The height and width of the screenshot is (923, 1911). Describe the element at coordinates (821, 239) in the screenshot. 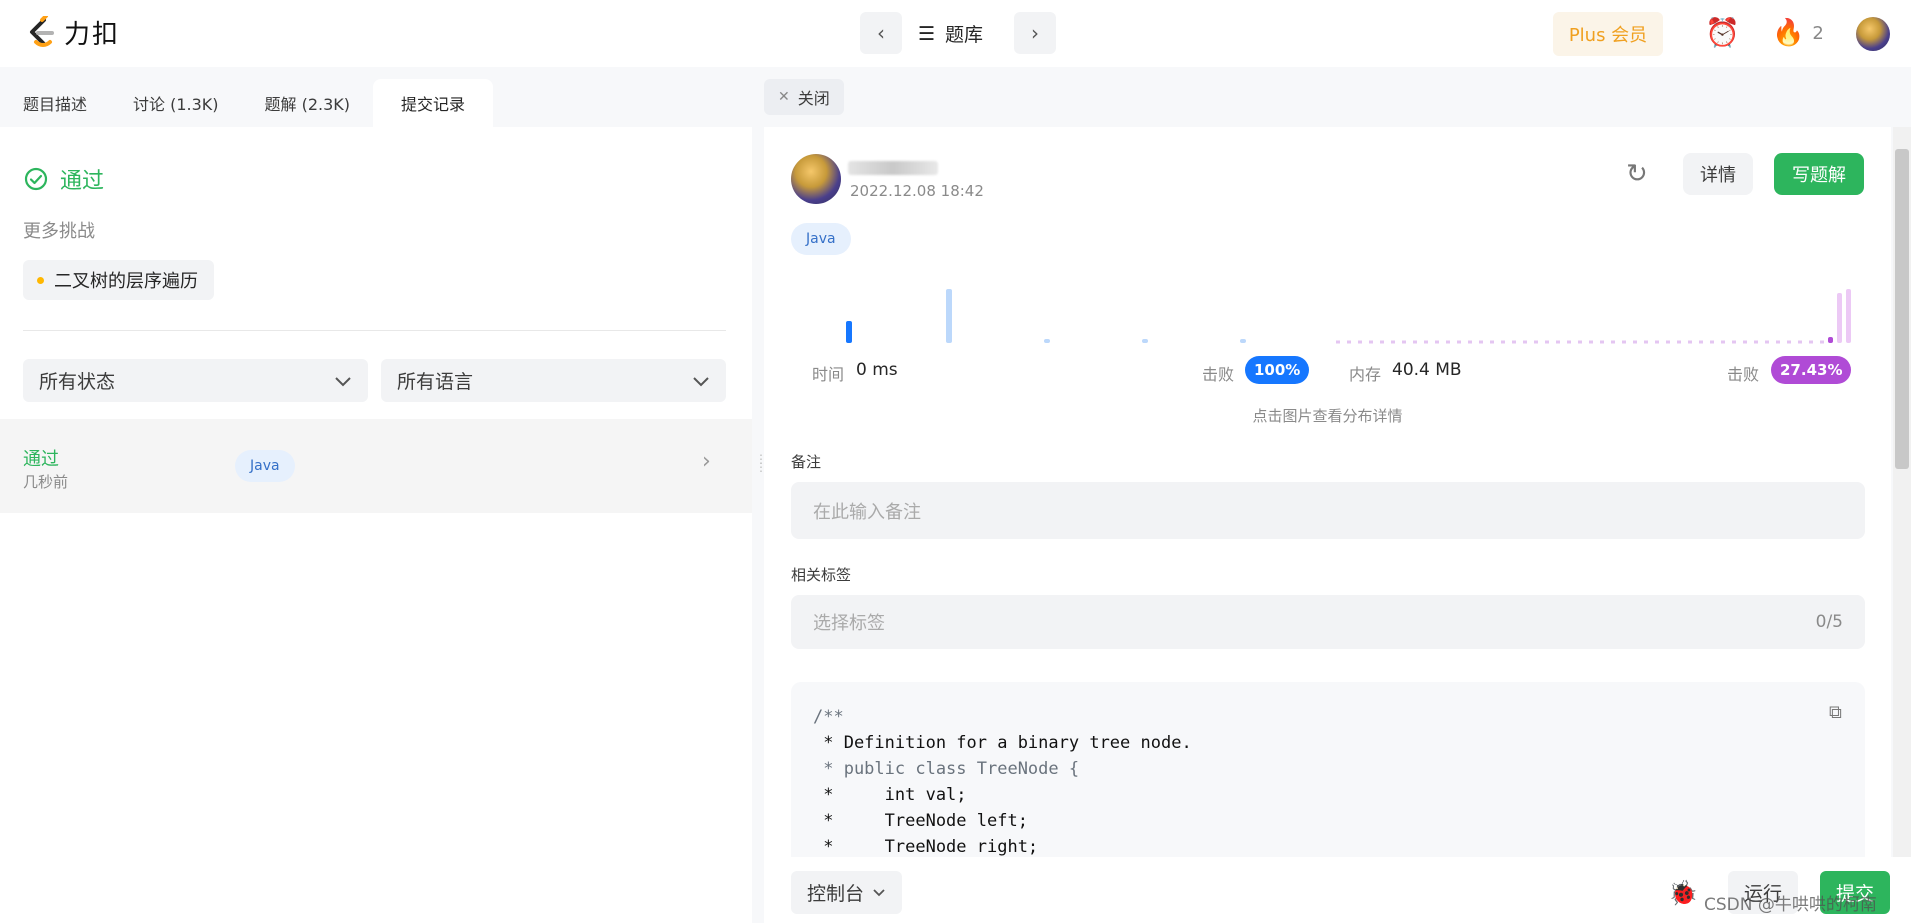

I see `language-badge: Java` at that location.